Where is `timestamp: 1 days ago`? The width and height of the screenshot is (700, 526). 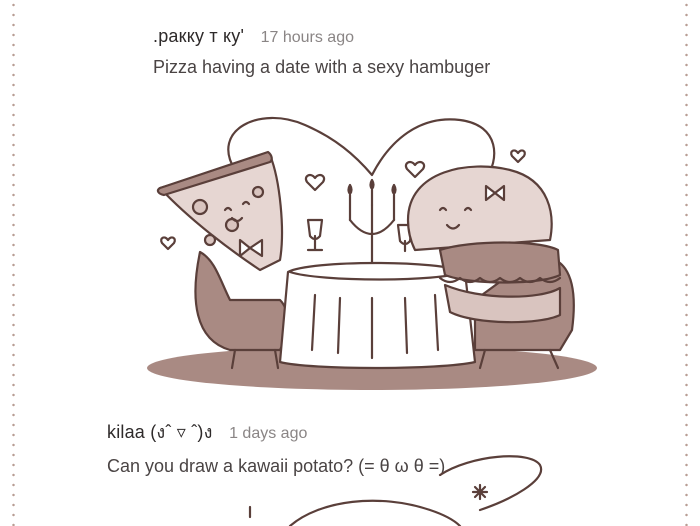
timestamp: 1 days ago is located at coordinates (268, 433).